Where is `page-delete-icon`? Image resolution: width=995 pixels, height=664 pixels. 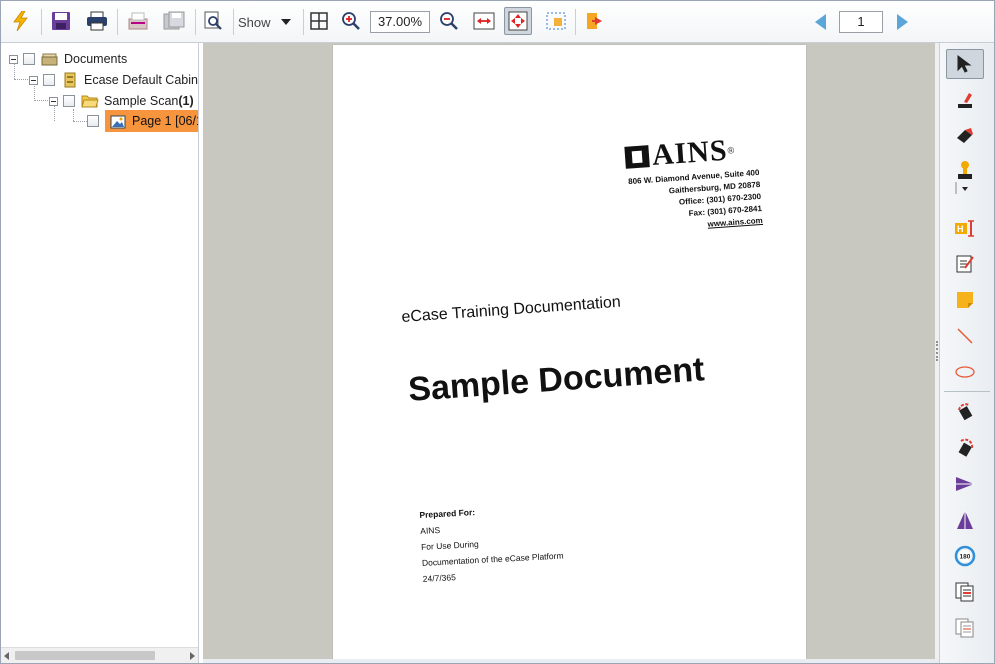 page-delete-icon is located at coordinates (965, 592).